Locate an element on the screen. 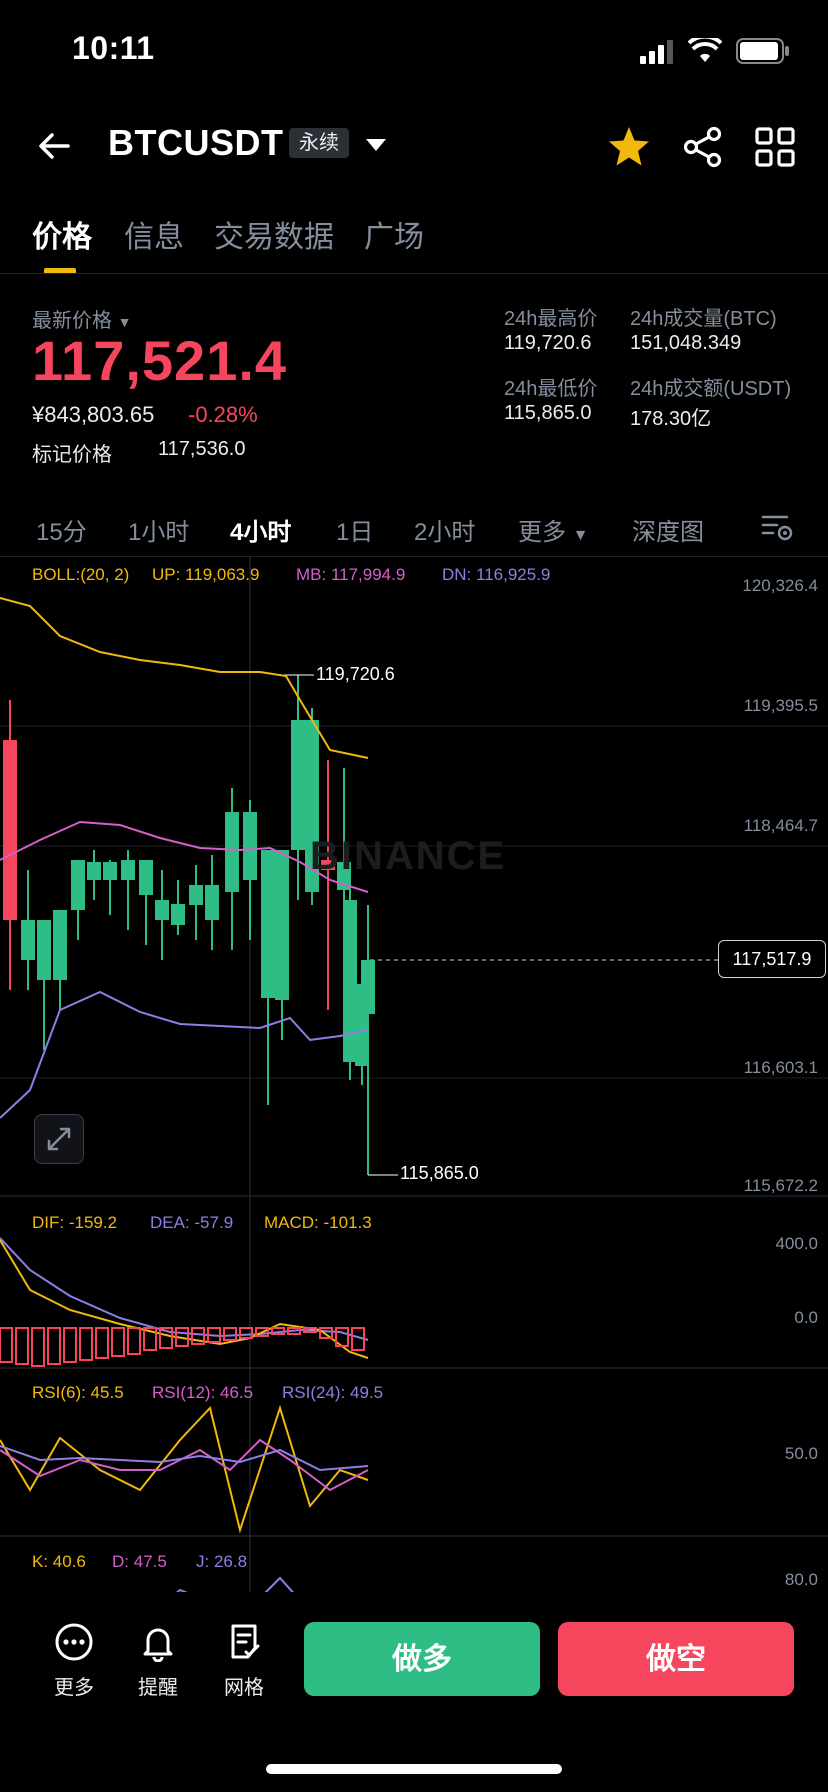 Image resolution: width=828 pixels, height=1792 pixels. interval-1h: 1小时 is located at coordinates (158, 529).